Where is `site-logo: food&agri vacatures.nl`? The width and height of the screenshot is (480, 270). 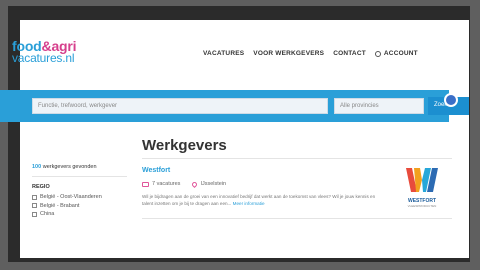 site-logo: food&agri vacatures.nl is located at coordinates (44, 52).